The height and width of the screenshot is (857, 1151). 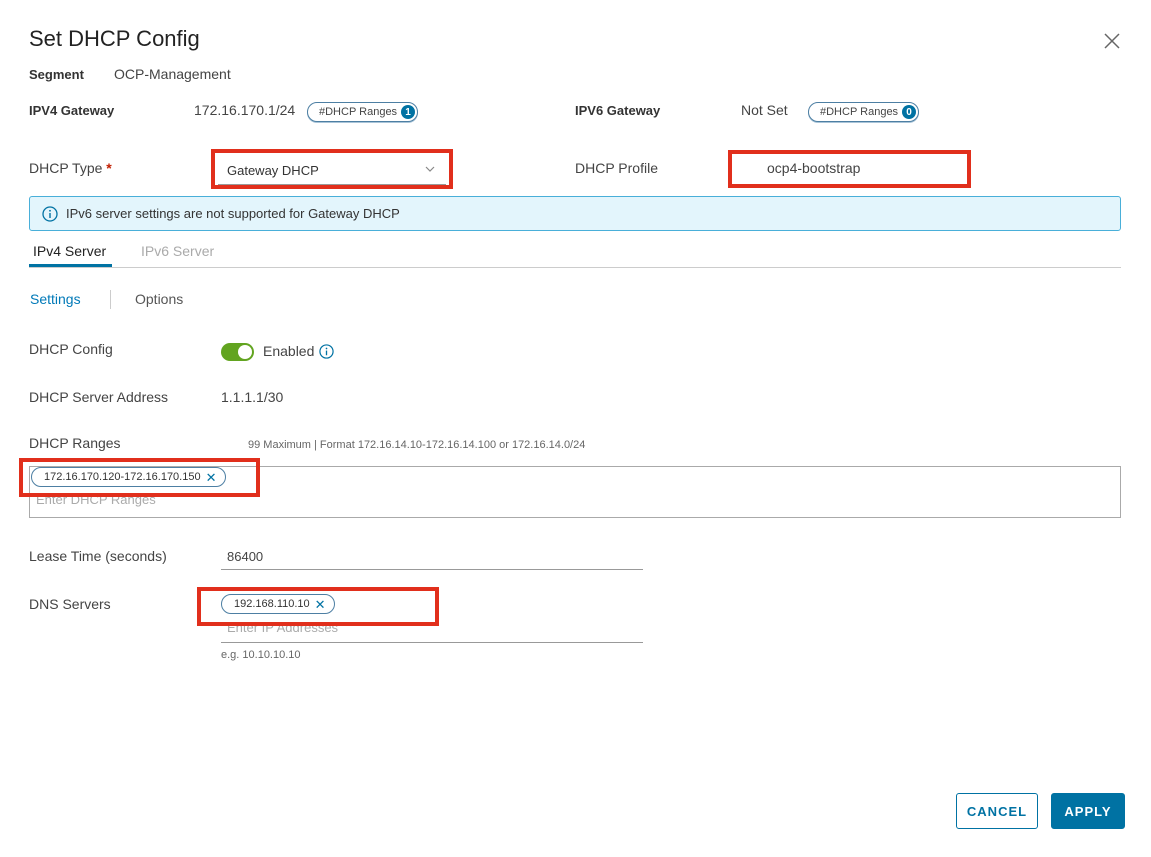 I want to click on ipv4-dhcp-ranges-label: #DHCP Ranges, so click(x=358, y=112).